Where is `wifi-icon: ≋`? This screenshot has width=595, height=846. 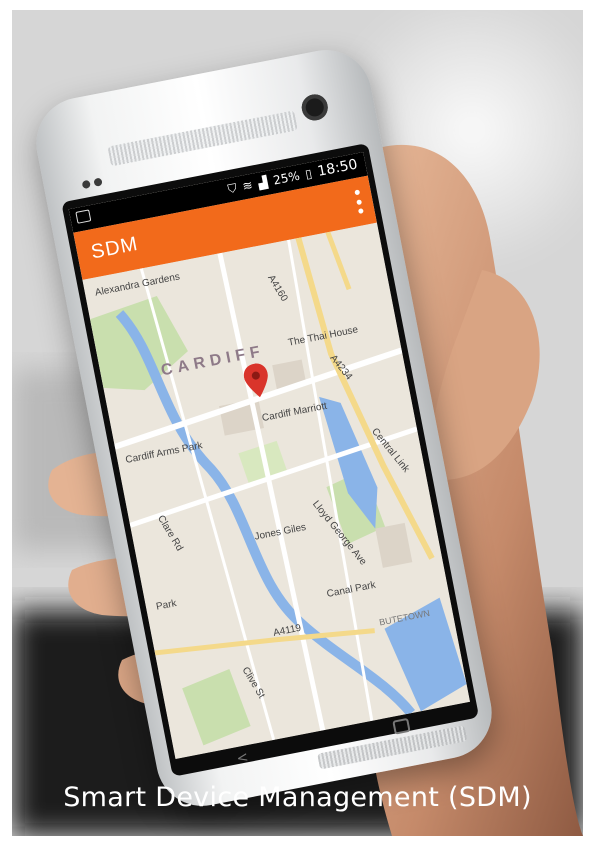
wifi-icon: ≋ is located at coordinates (247, 185).